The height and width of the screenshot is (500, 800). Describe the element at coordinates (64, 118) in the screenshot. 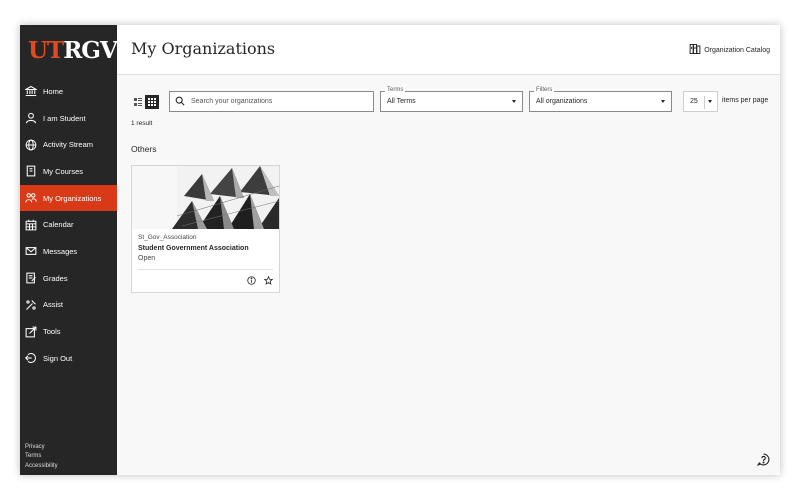

I see `sidebar-item-label: I am Student` at that location.